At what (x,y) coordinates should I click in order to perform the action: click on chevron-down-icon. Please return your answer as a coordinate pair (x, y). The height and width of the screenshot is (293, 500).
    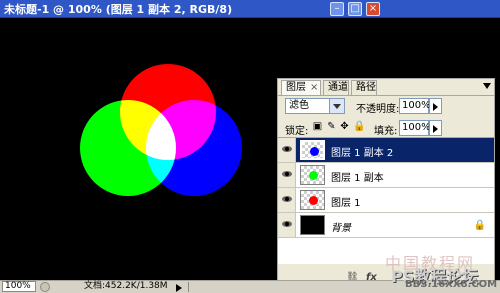
    Looking at the image, I should click on (336, 106).